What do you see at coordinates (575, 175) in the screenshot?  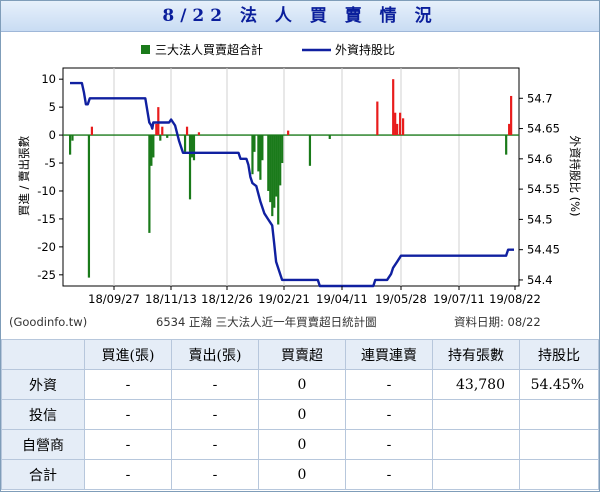 I see `y-right-label: 外資持股比 (%)` at bounding box center [575, 175].